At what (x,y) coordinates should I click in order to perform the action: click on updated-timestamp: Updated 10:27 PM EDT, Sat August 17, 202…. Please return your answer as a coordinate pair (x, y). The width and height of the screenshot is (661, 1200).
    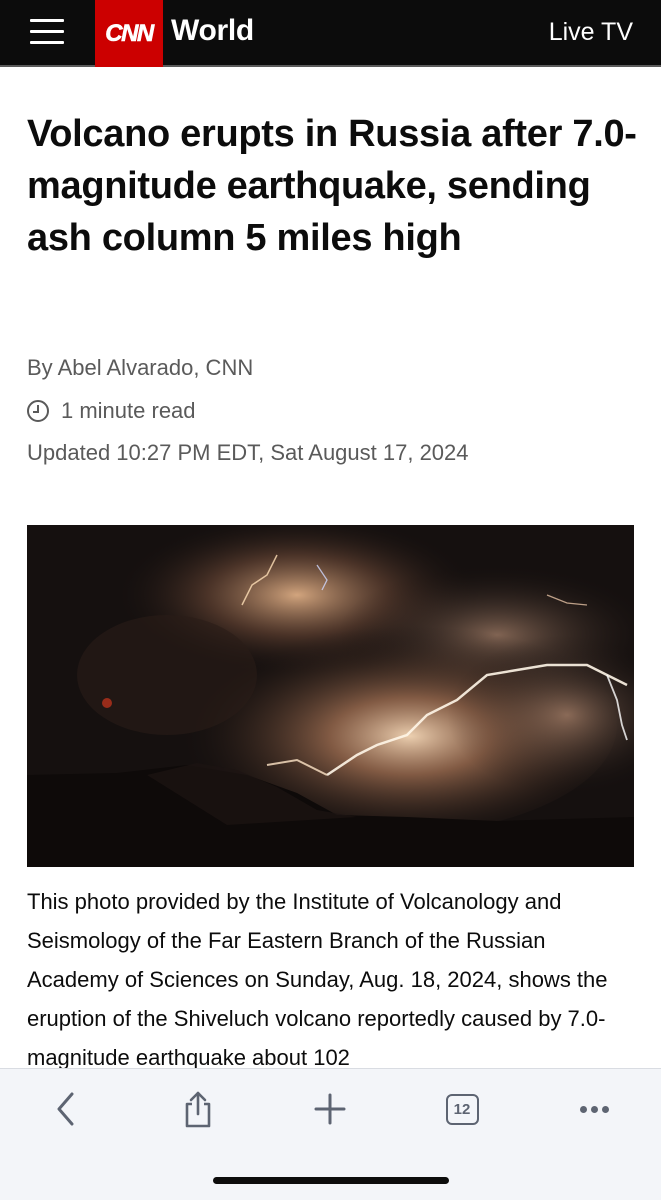
    Looking at the image, I should click on (248, 452).